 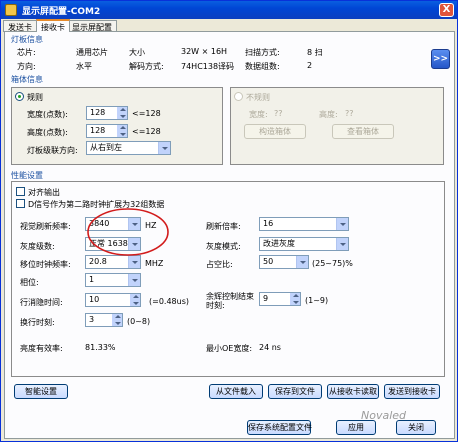 I want to click on duty-select: 50, so click(x=284, y=262).